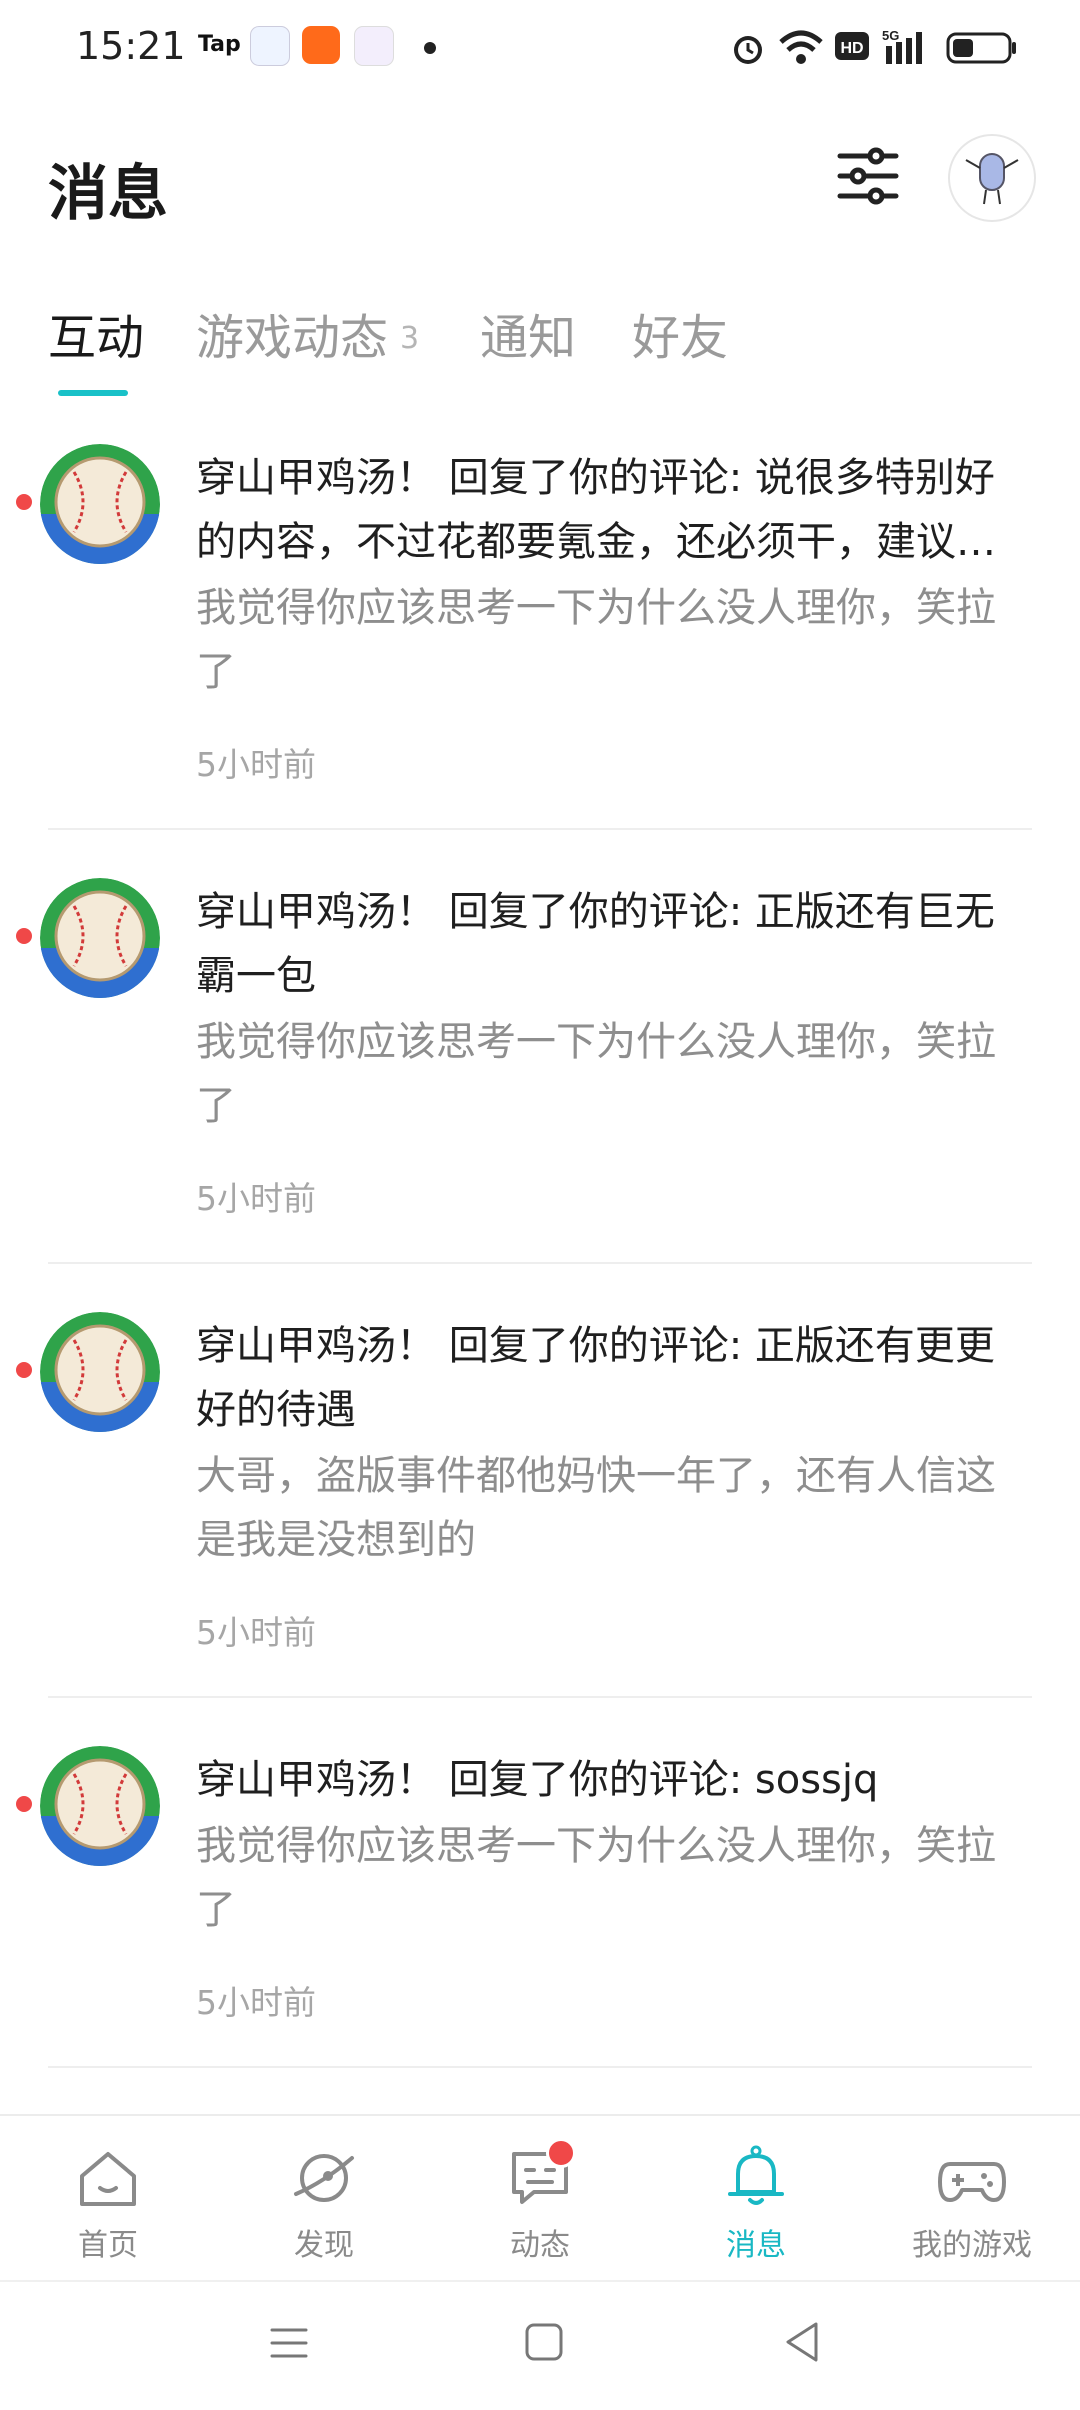  I want to click on tab-label: 好友, so click(680, 338).